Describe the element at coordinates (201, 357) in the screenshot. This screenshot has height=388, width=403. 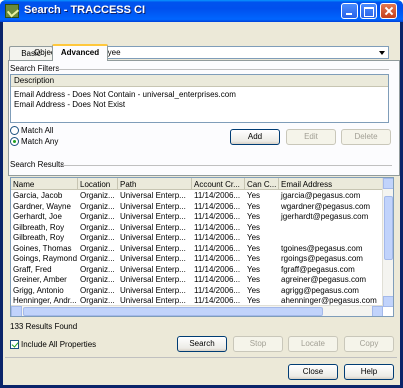
I see `footer-divider` at that location.